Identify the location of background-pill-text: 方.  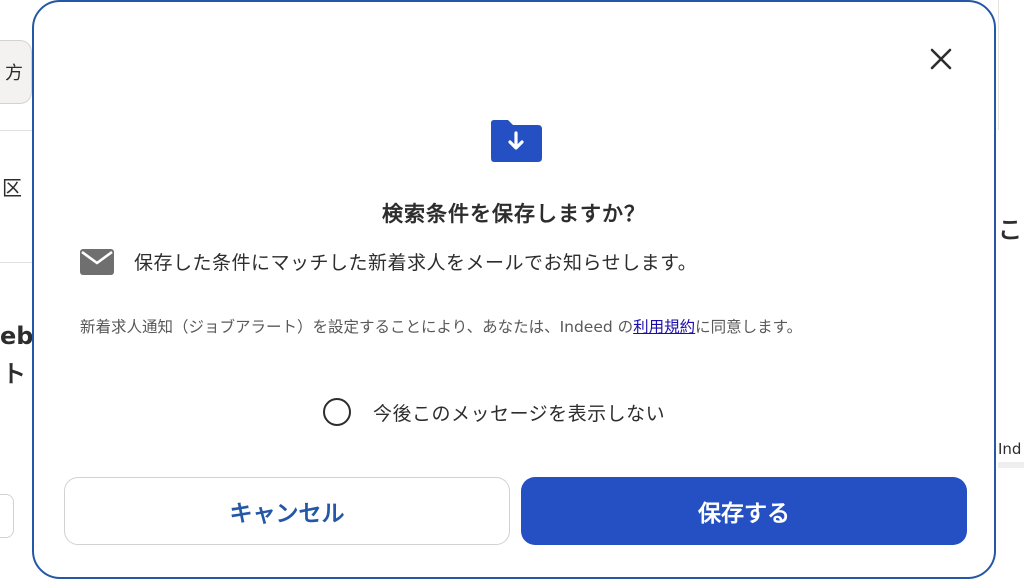
(14, 73).